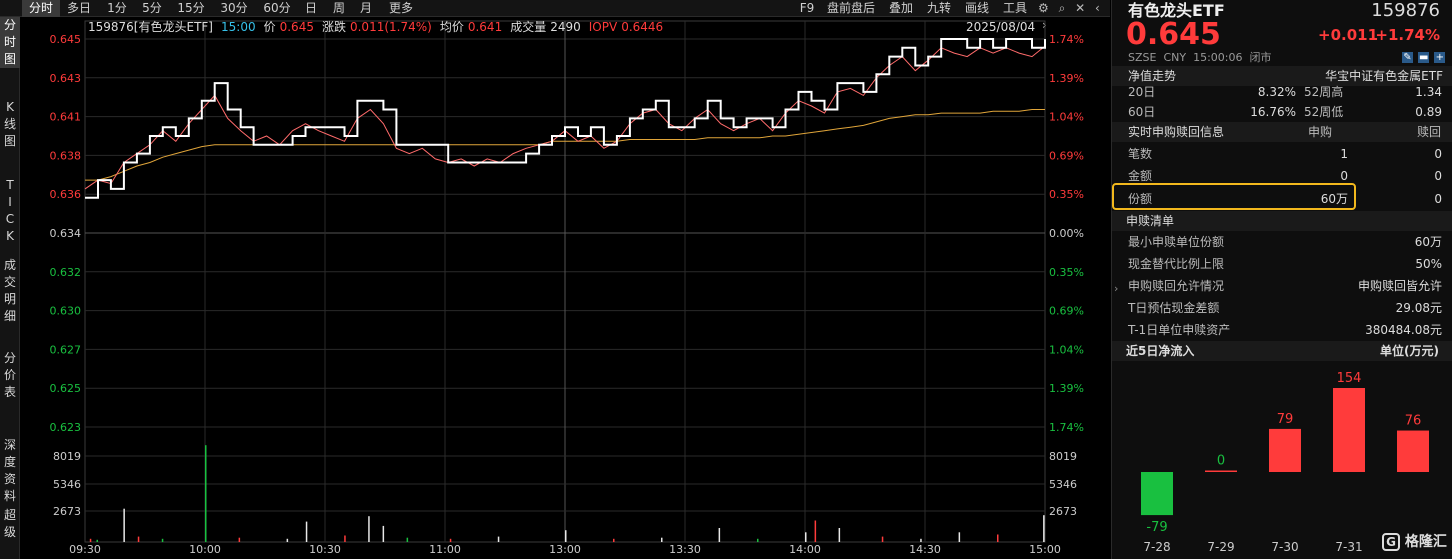  What do you see at coordinates (10, 524) in the screenshot?
I see `nav-super: 超级` at bounding box center [10, 524].